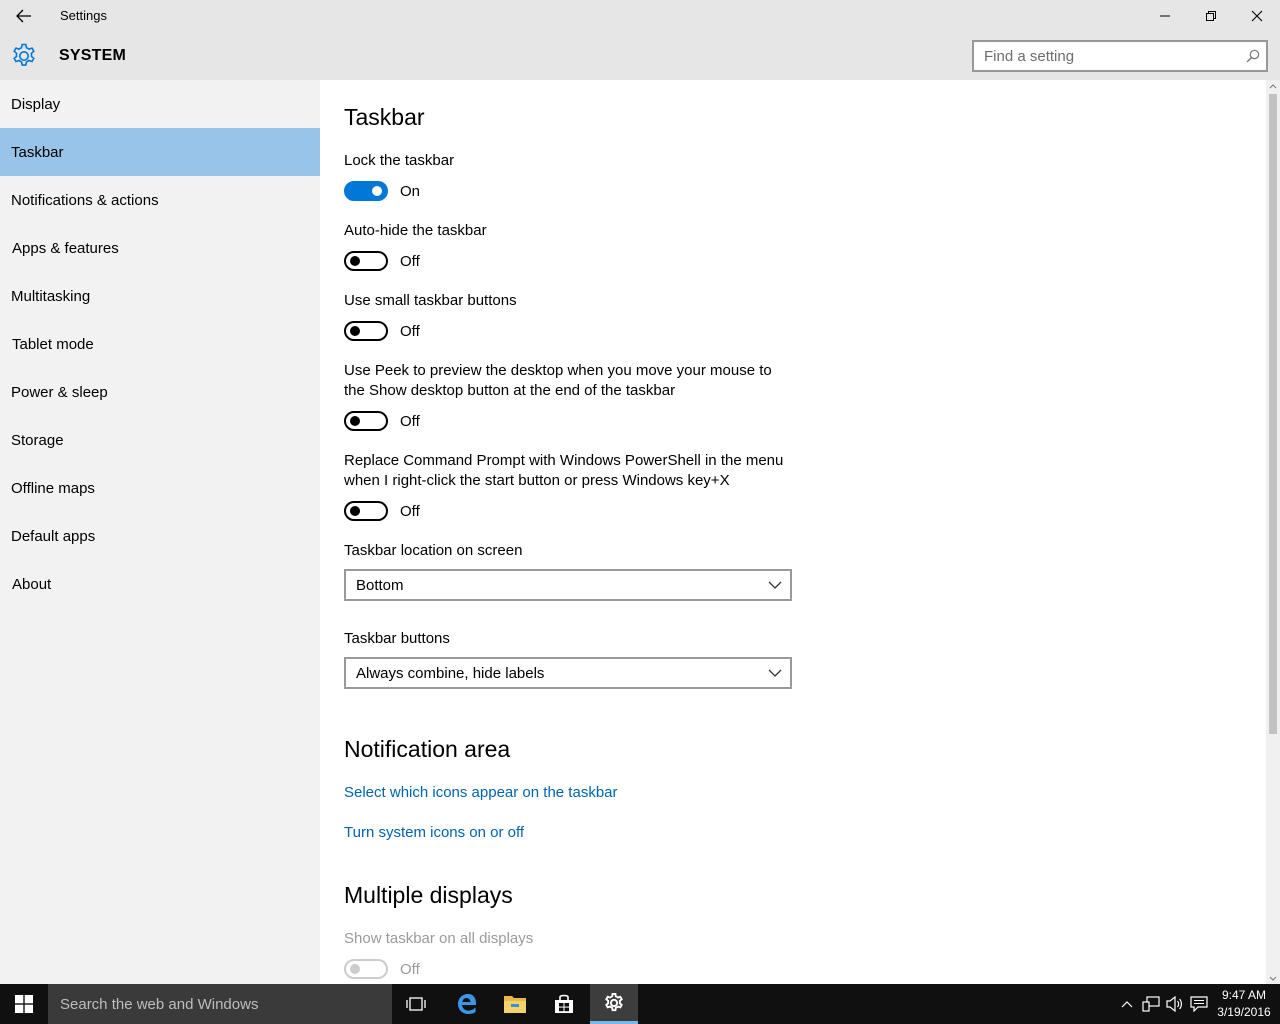 Image resolution: width=1280 pixels, height=1024 pixels. I want to click on toggle-label-autohide: Auto-hide the taskbar, so click(415, 230).